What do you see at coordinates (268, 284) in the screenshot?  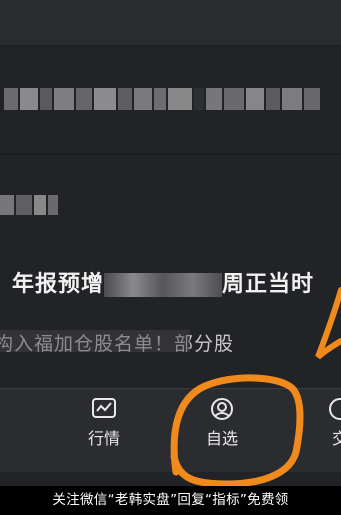 I see `headline-tail: 周正当时` at bounding box center [268, 284].